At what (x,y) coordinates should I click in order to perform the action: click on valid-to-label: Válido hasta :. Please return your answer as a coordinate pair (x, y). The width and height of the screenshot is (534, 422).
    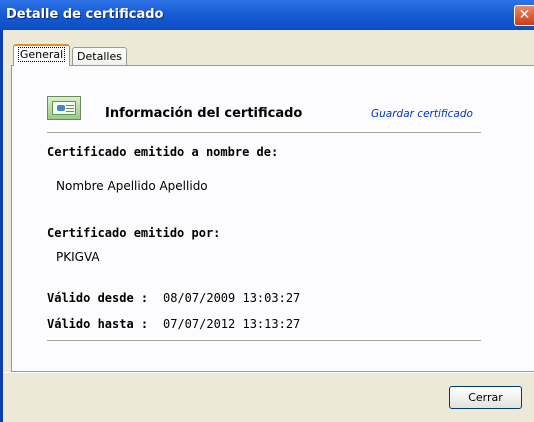
    Looking at the image, I should click on (98, 324).